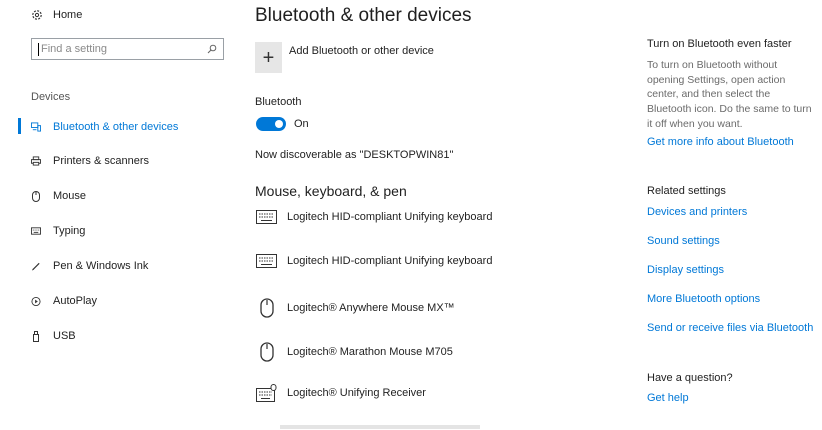 The image size is (822, 430). Describe the element at coordinates (37, 15) in the screenshot. I see `gear-icon` at that location.